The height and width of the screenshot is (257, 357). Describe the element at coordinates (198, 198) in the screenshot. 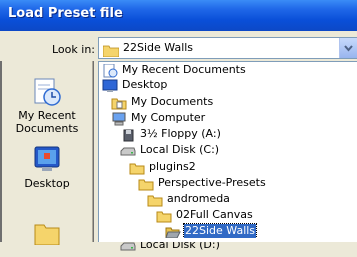

I see `list-item-label: andromeda` at that location.